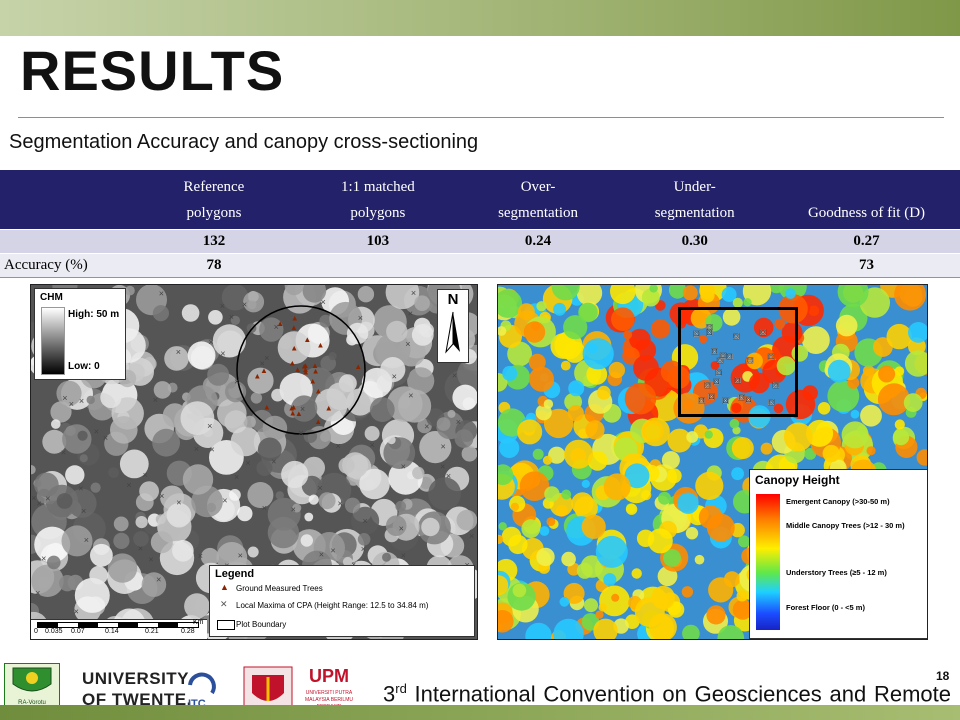 This screenshot has height=720, width=960. What do you see at coordinates (836, 572) in the screenshot?
I see `canopy-class-label: Understory Trees (≥5 - 12 m)` at bounding box center [836, 572].